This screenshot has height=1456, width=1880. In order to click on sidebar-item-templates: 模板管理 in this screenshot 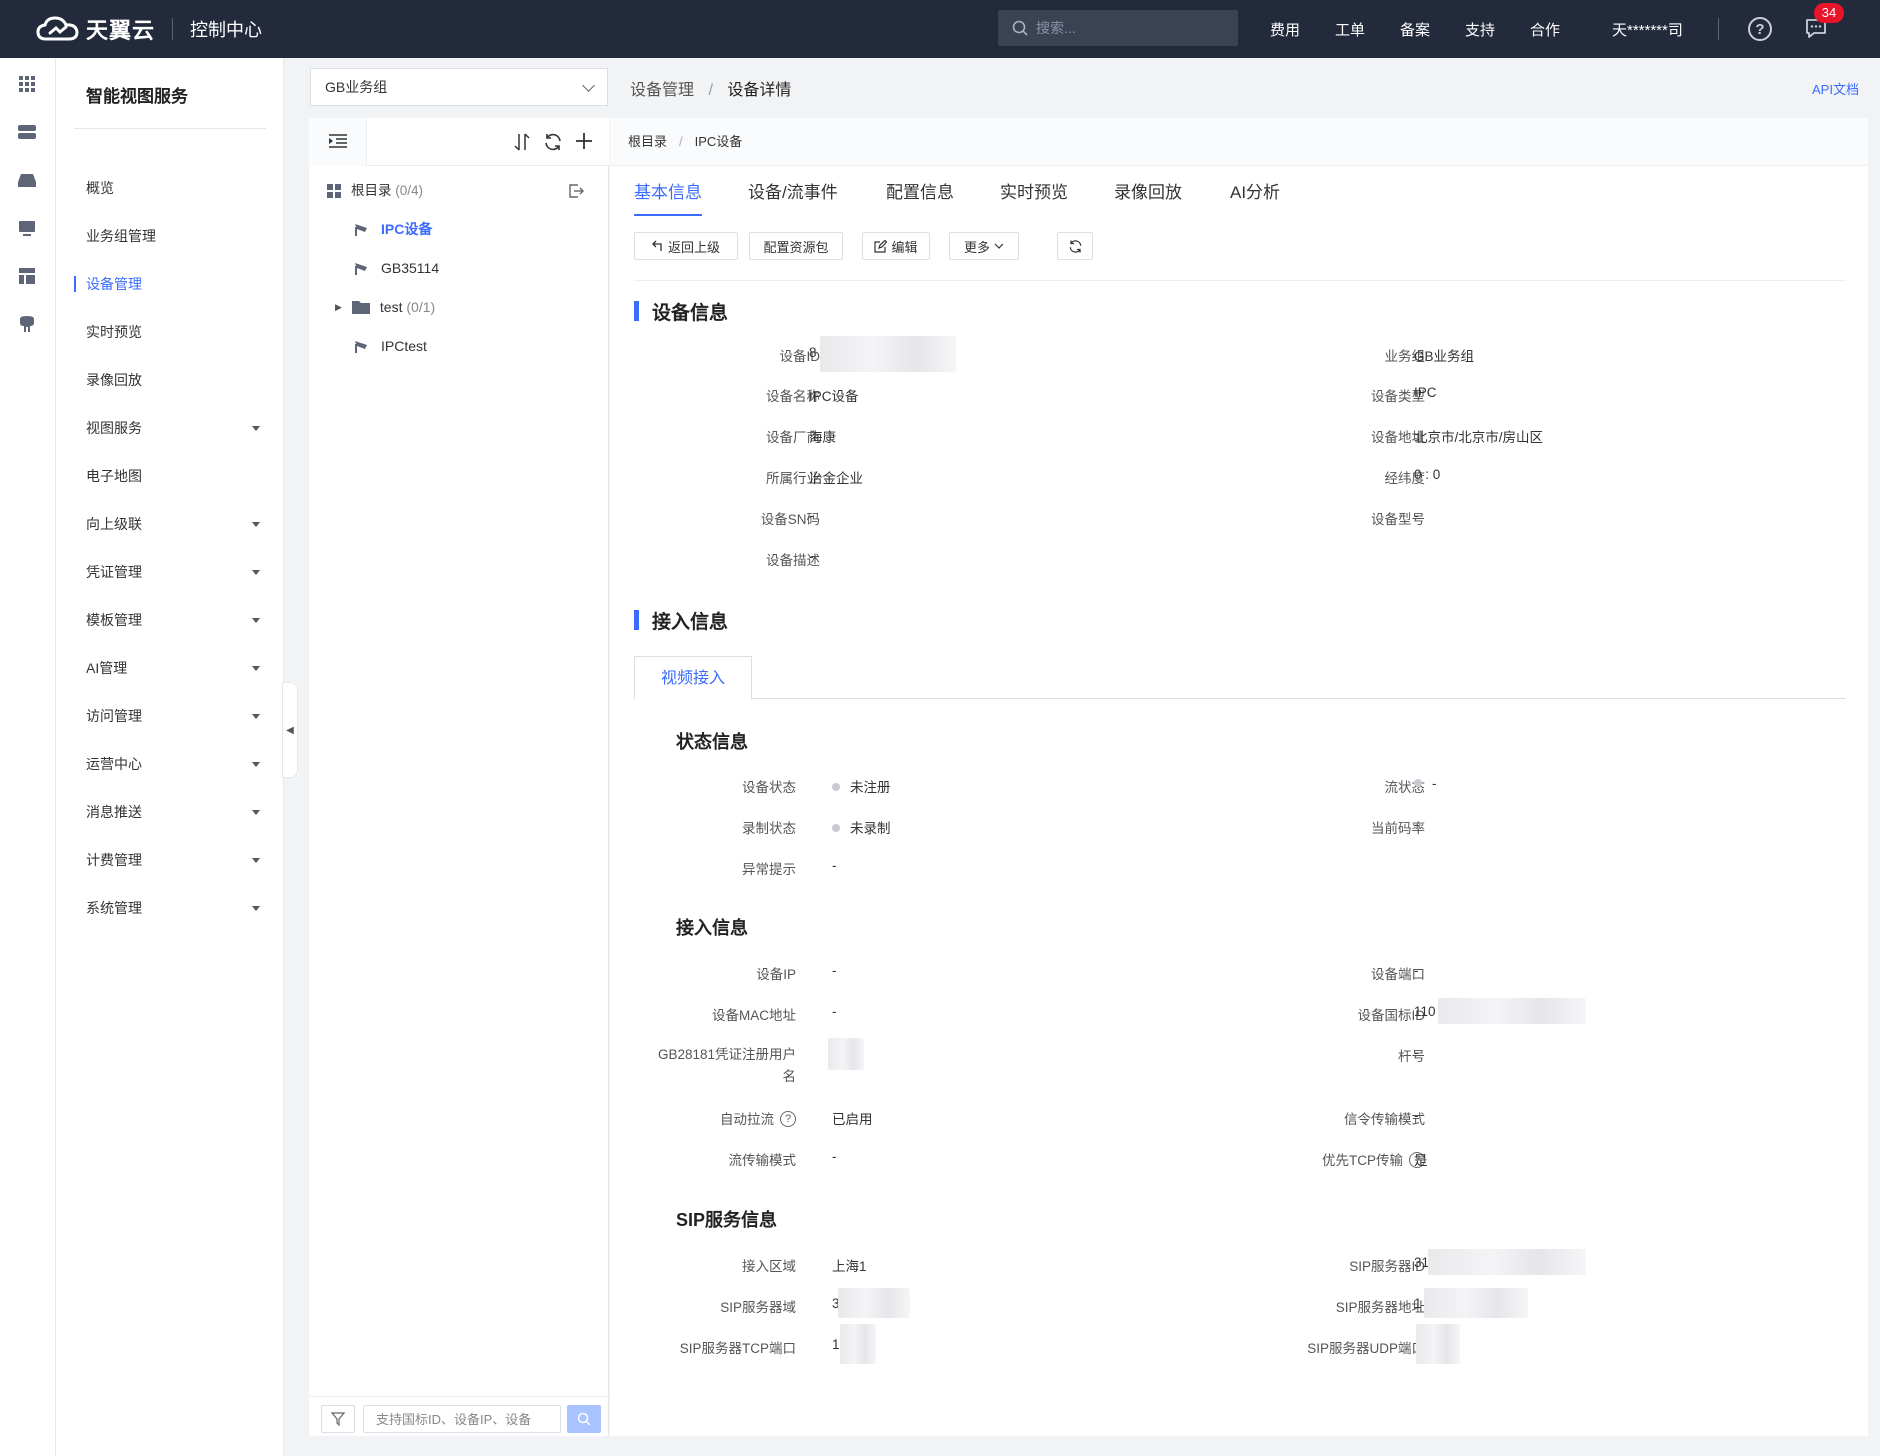, I will do `click(170, 620)`.